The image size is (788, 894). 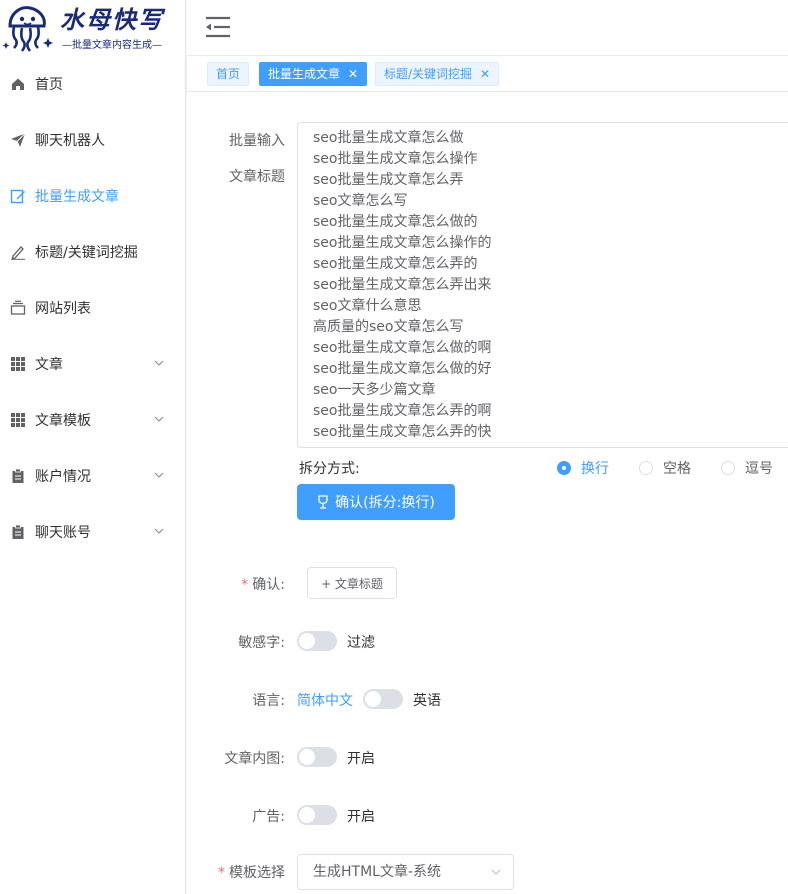 I want to click on sidebar-item-chatbot: 聊天机器人, so click(x=92, y=140).